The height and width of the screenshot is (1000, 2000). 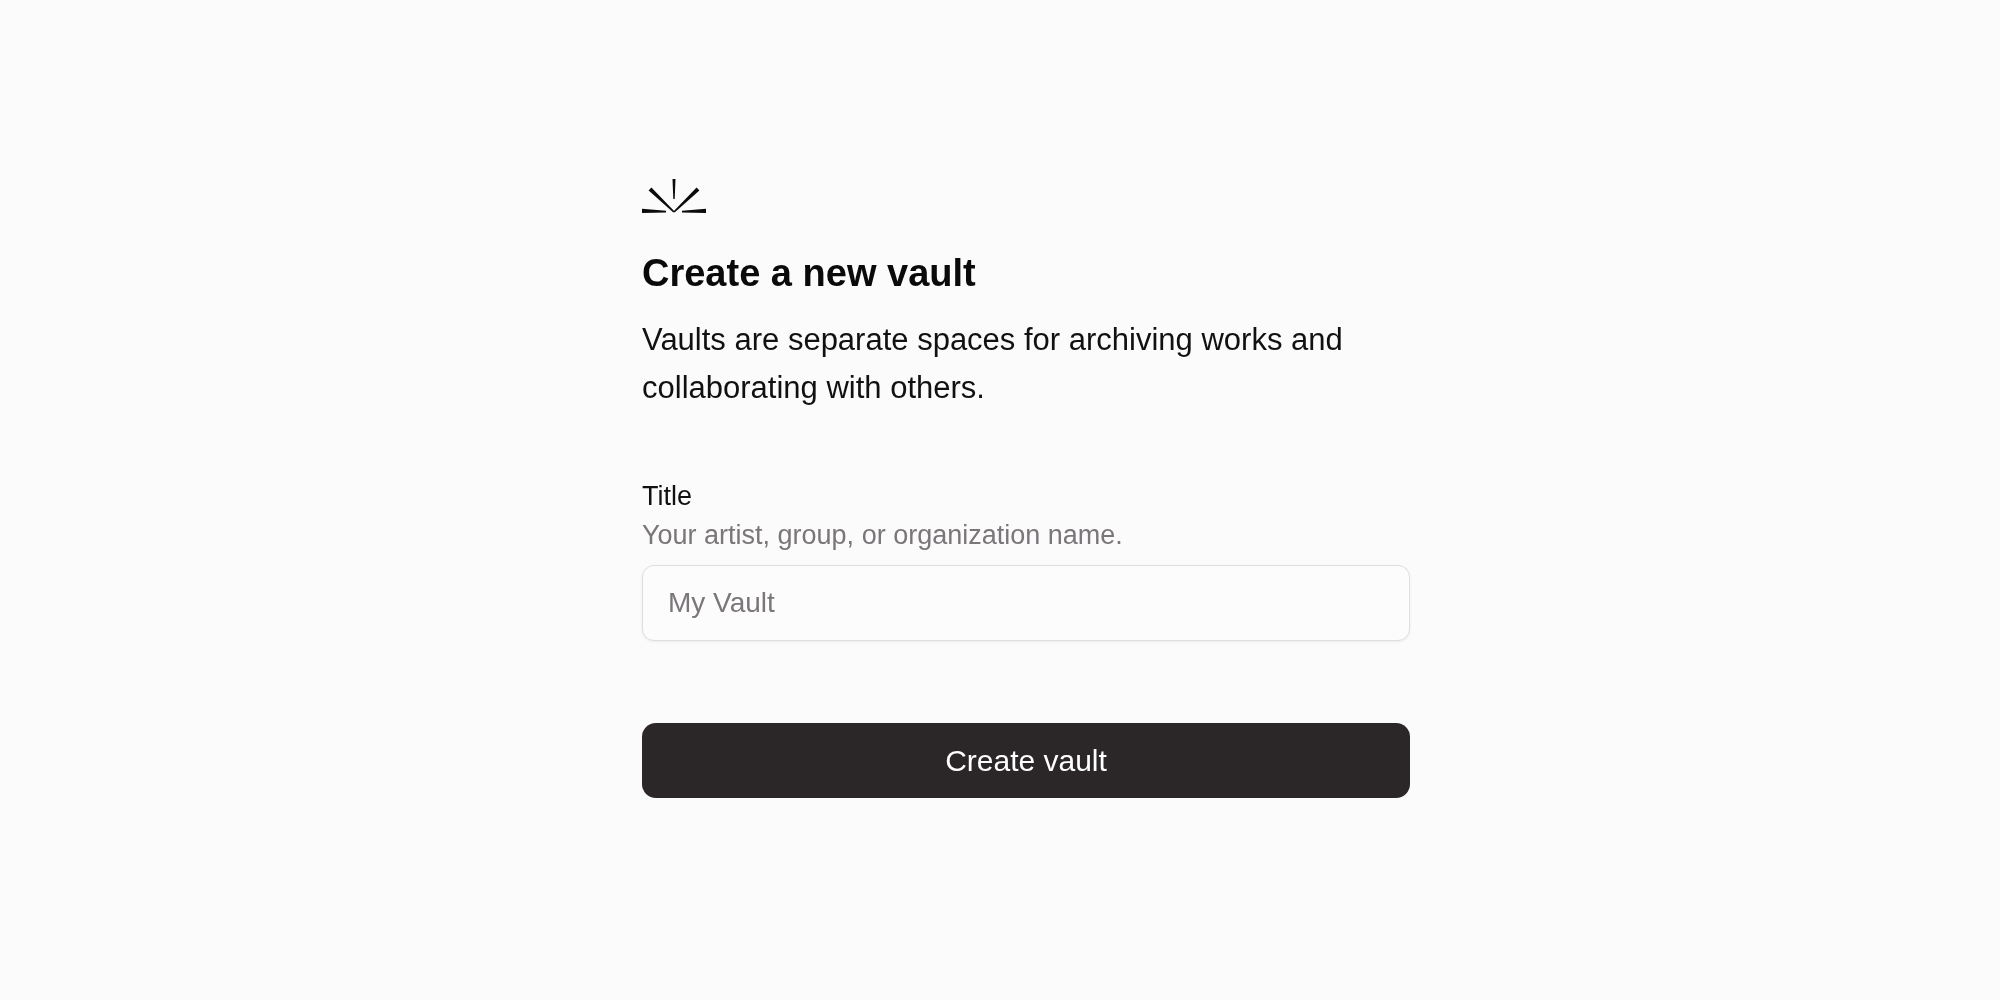 I want to click on field-label: Title, so click(x=667, y=496).